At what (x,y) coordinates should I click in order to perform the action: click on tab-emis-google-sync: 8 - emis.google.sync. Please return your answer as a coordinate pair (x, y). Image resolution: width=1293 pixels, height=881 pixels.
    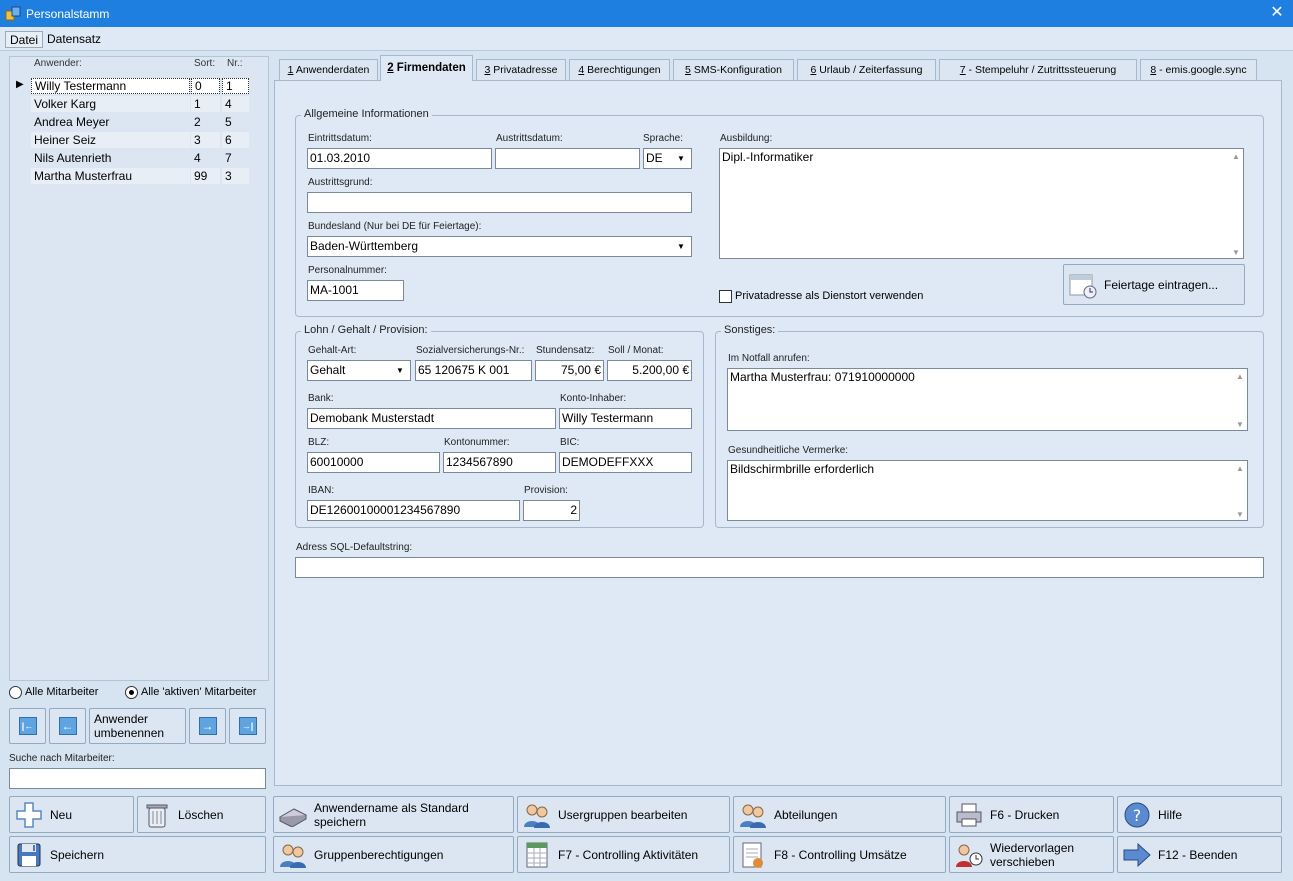
    Looking at the image, I should click on (1198, 69).